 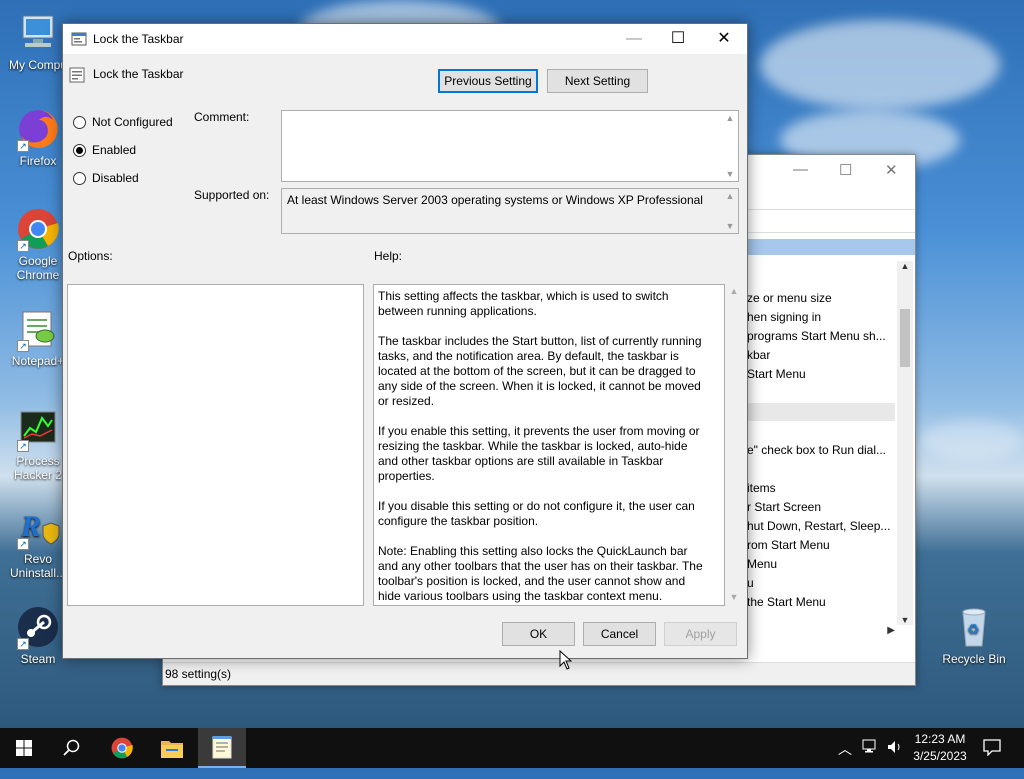 I want to click on taskbar: ︿ 12:23 AM 3/25/2023, so click(x=512, y=748).